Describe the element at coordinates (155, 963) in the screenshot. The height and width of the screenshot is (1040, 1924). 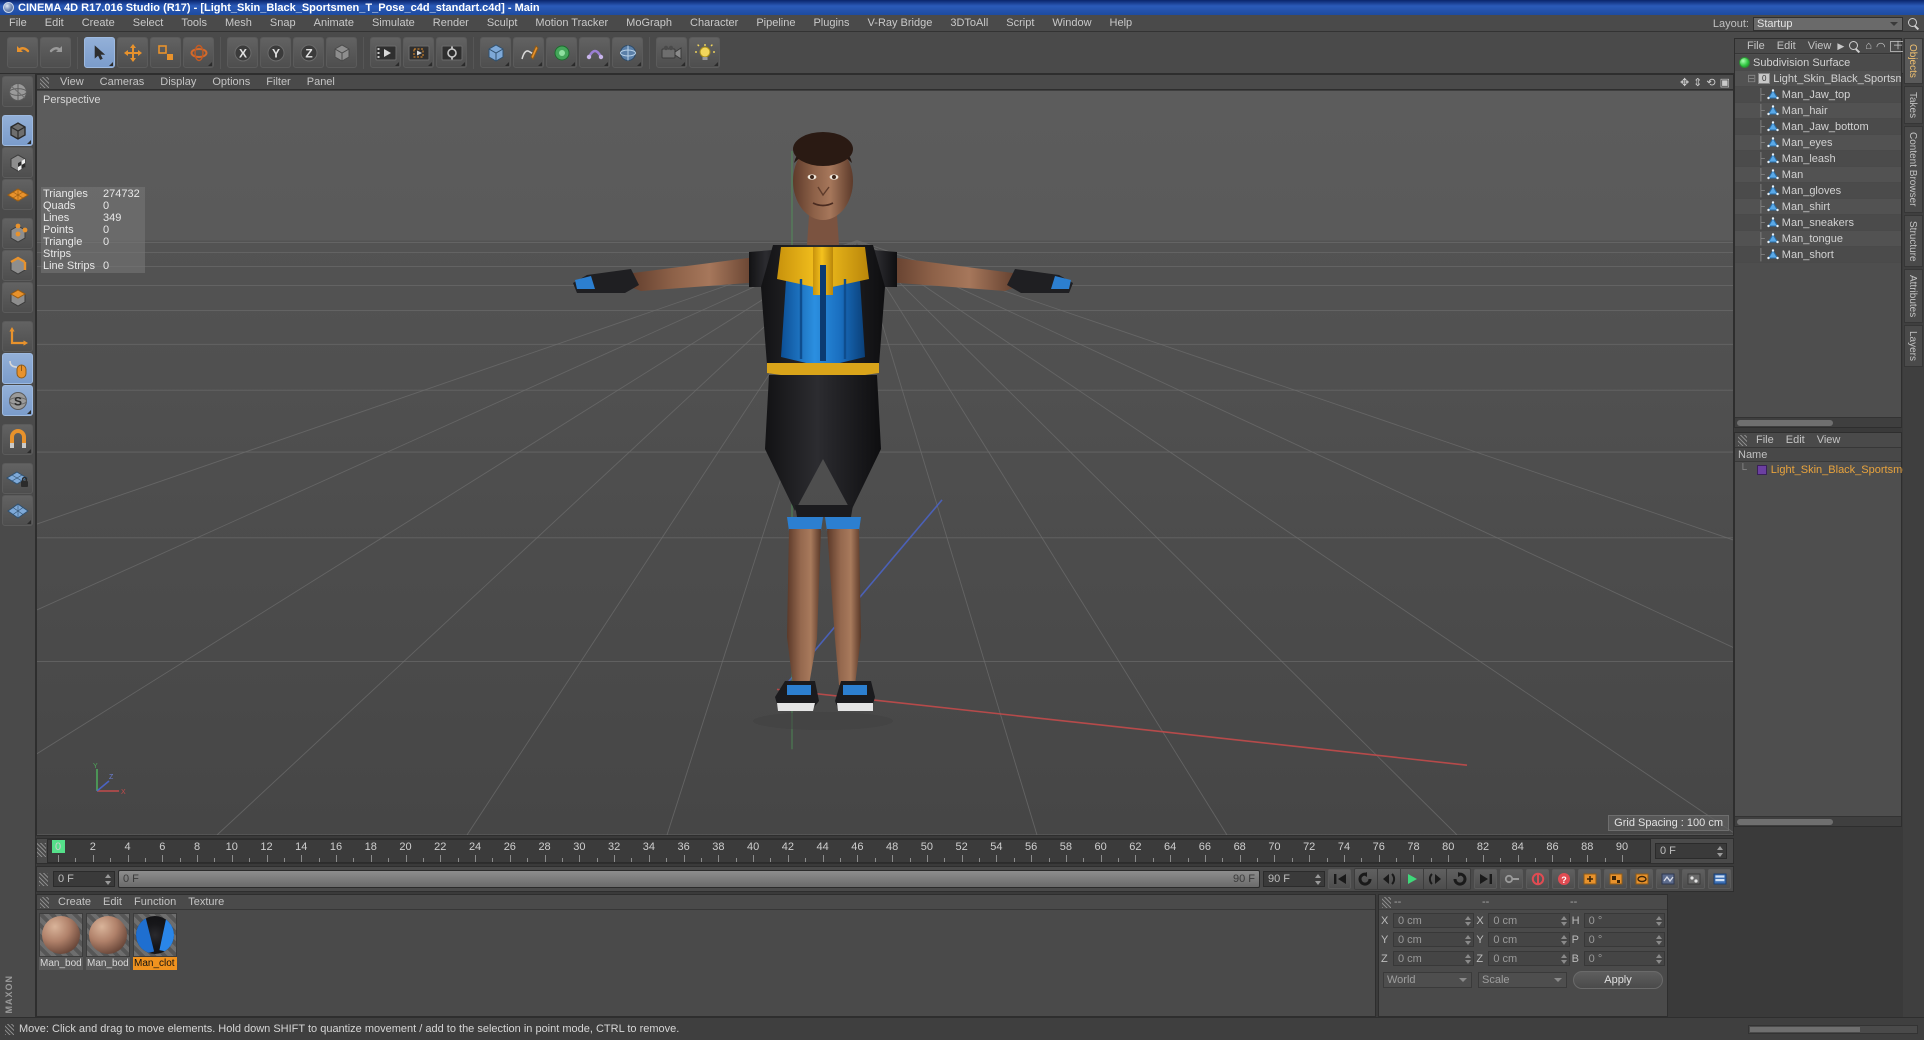
I see `material-name-label: Man_clot` at that location.